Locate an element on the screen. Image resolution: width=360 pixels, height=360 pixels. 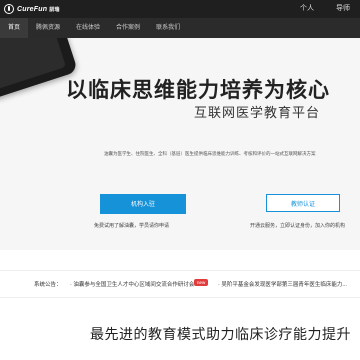
logo-badge: 訓瑞 is located at coordinates (54, 9).